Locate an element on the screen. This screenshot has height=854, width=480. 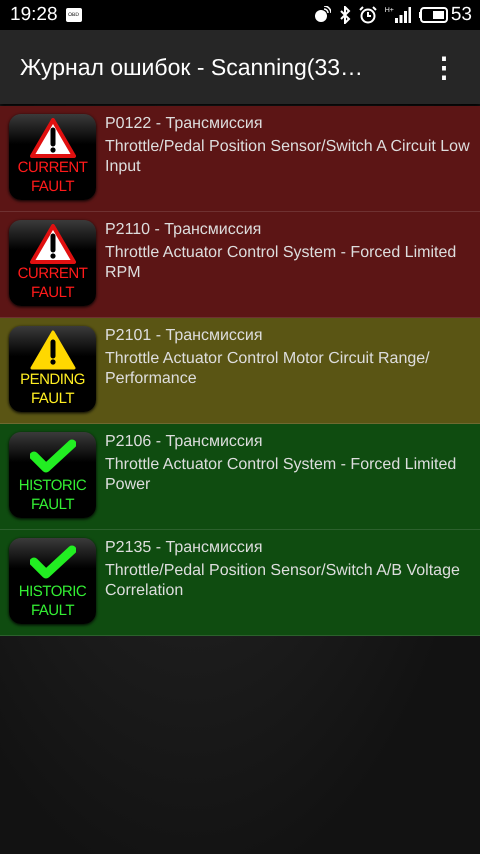
fault-description: Throttle/Pedal Position Sensor/Switch A Circuit Low Input is located at coordinates (287, 157).